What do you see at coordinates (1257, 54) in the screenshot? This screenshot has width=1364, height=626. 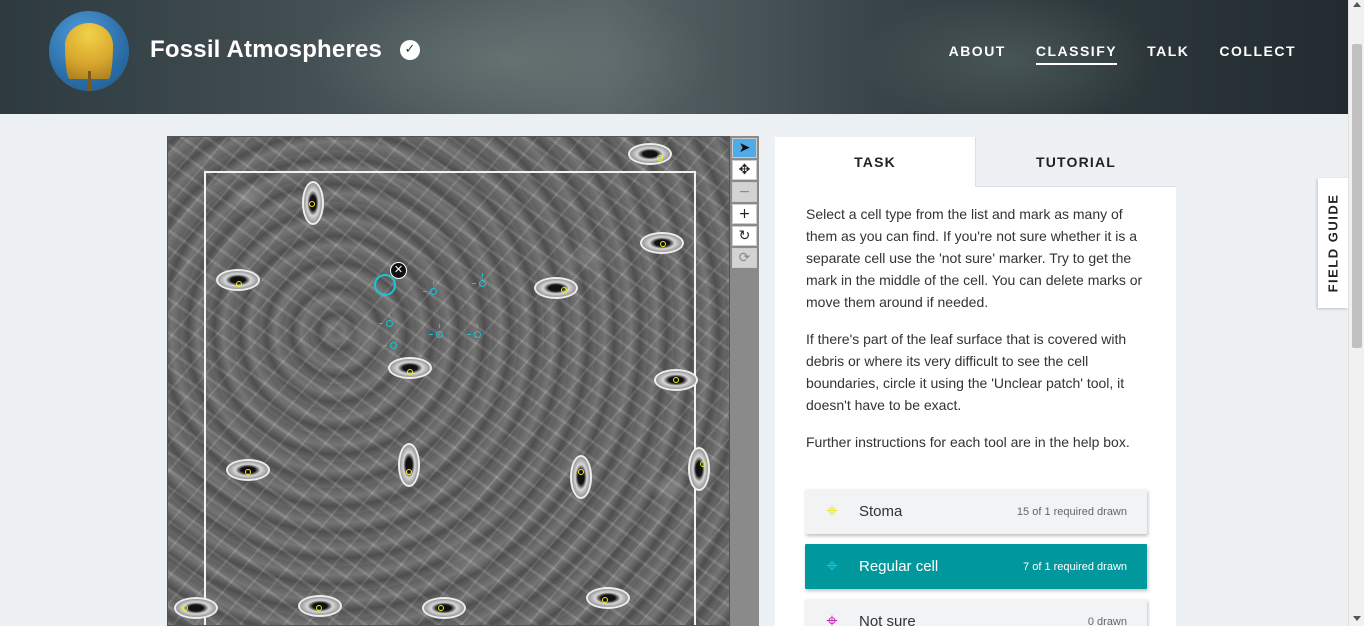 I see `nav-collect: COLLECT` at bounding box center [1257, 54].